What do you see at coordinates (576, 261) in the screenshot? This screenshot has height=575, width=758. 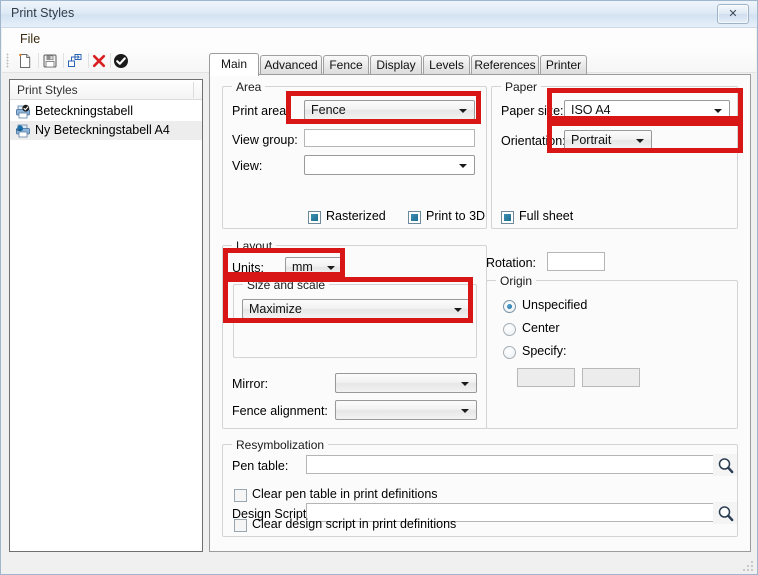 I see `rotation-field` at bounding box center [576, 261].